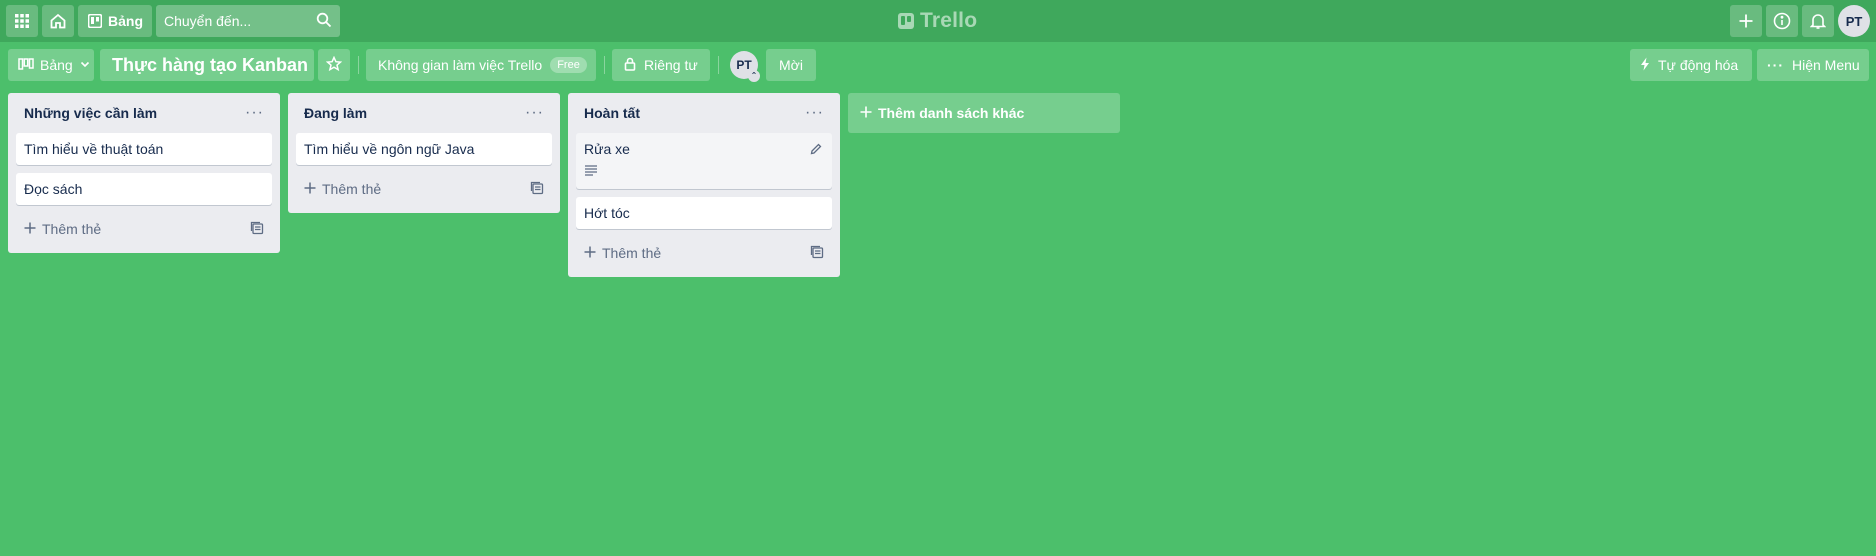  I want to click on grid-icon, so click(22, 21).